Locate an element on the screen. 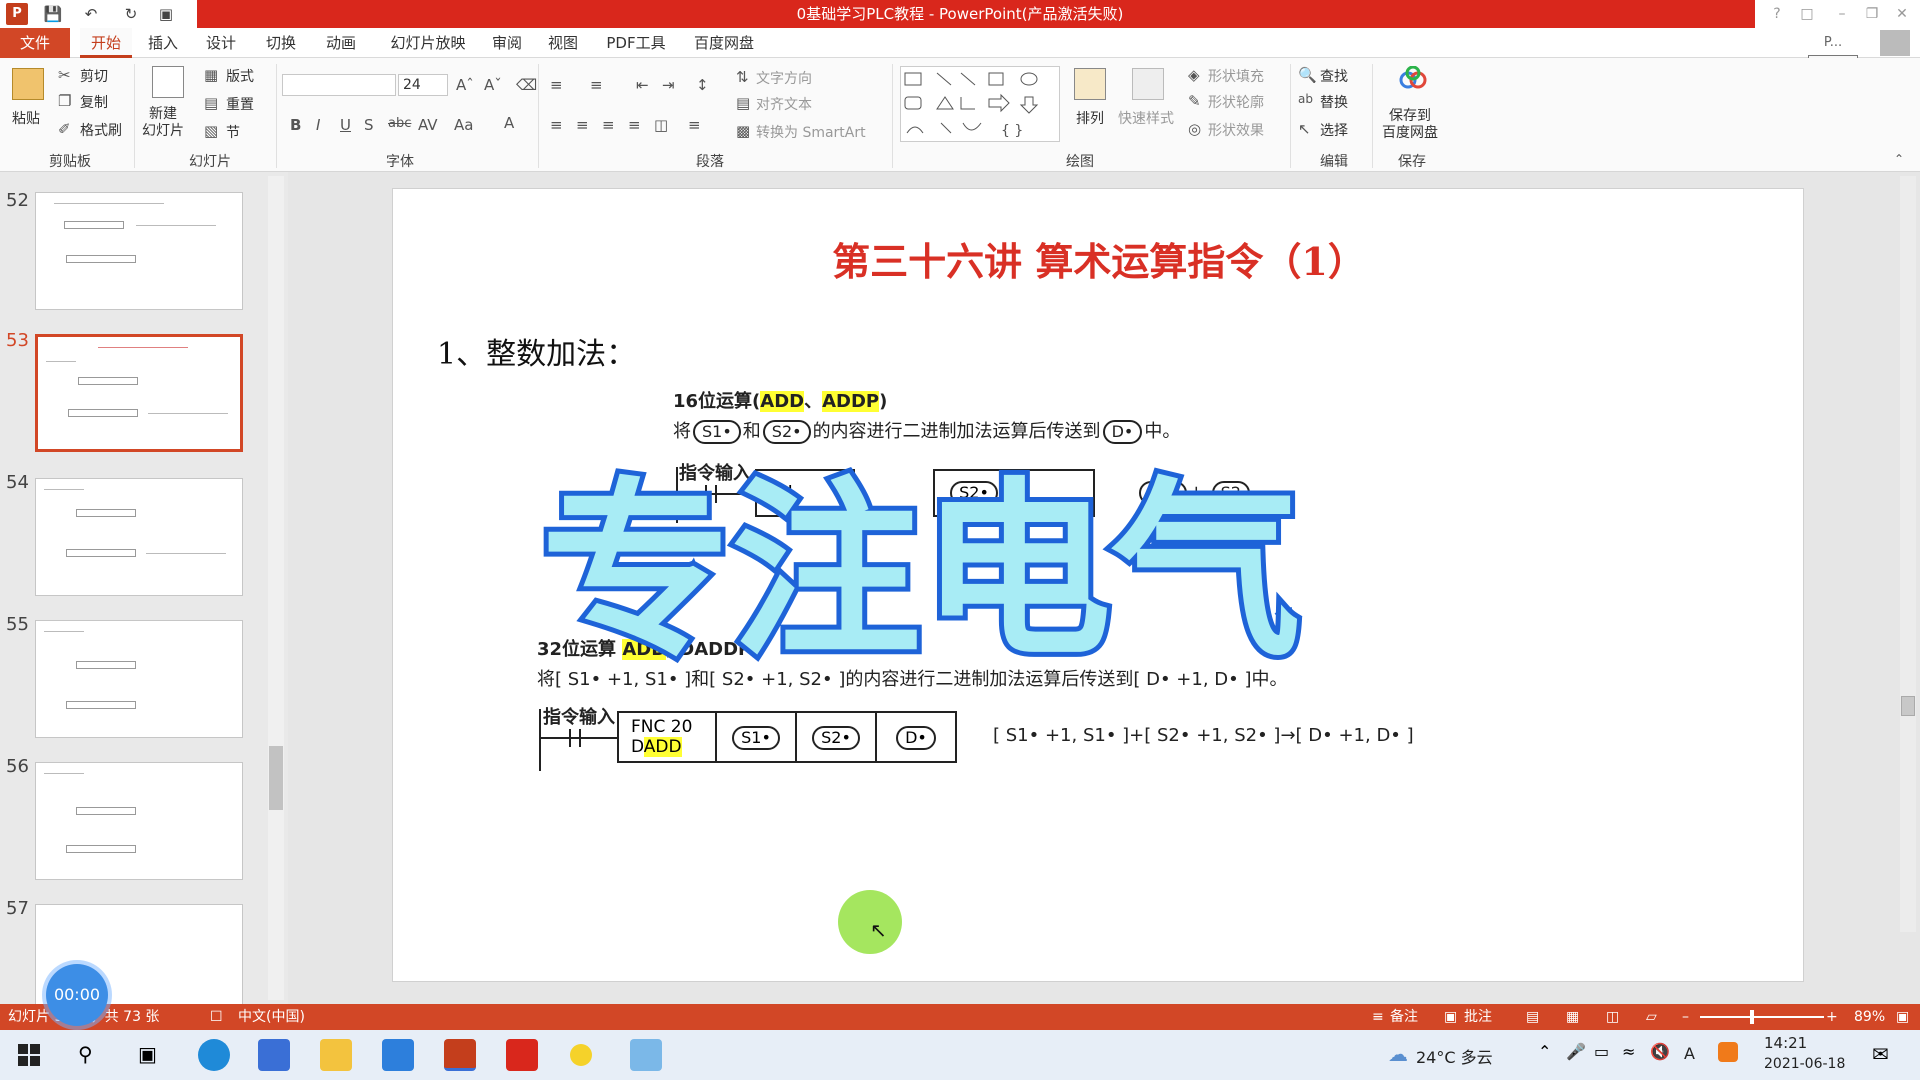 Image resolution: width=1920 pixels, height=1080 pixels. cut-button: 剪切 is located at coordinates (94, 76).